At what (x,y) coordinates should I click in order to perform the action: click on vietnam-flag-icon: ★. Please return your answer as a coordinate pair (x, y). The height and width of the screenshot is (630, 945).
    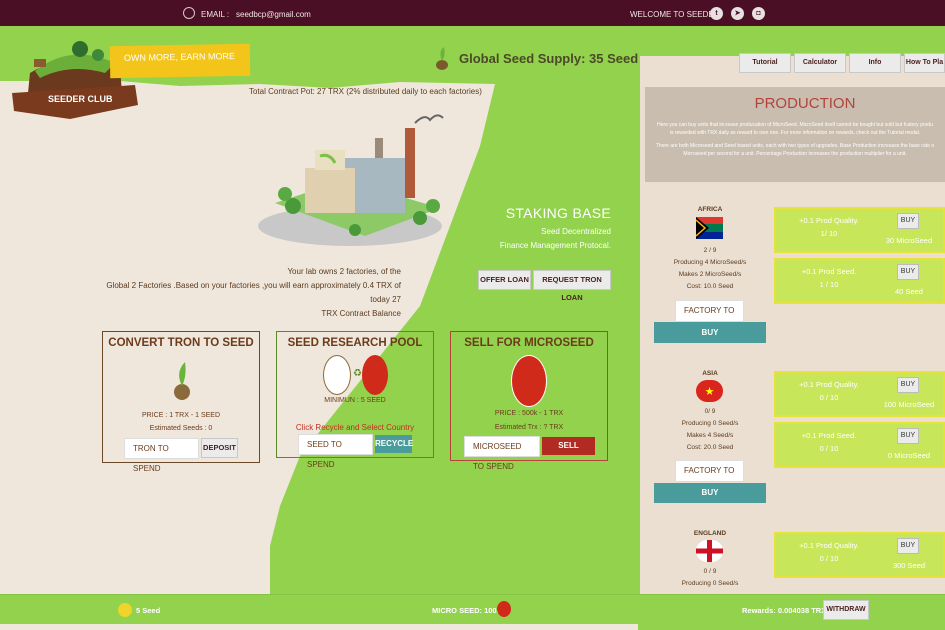
    Looking at the image, I should click on (709, 391).